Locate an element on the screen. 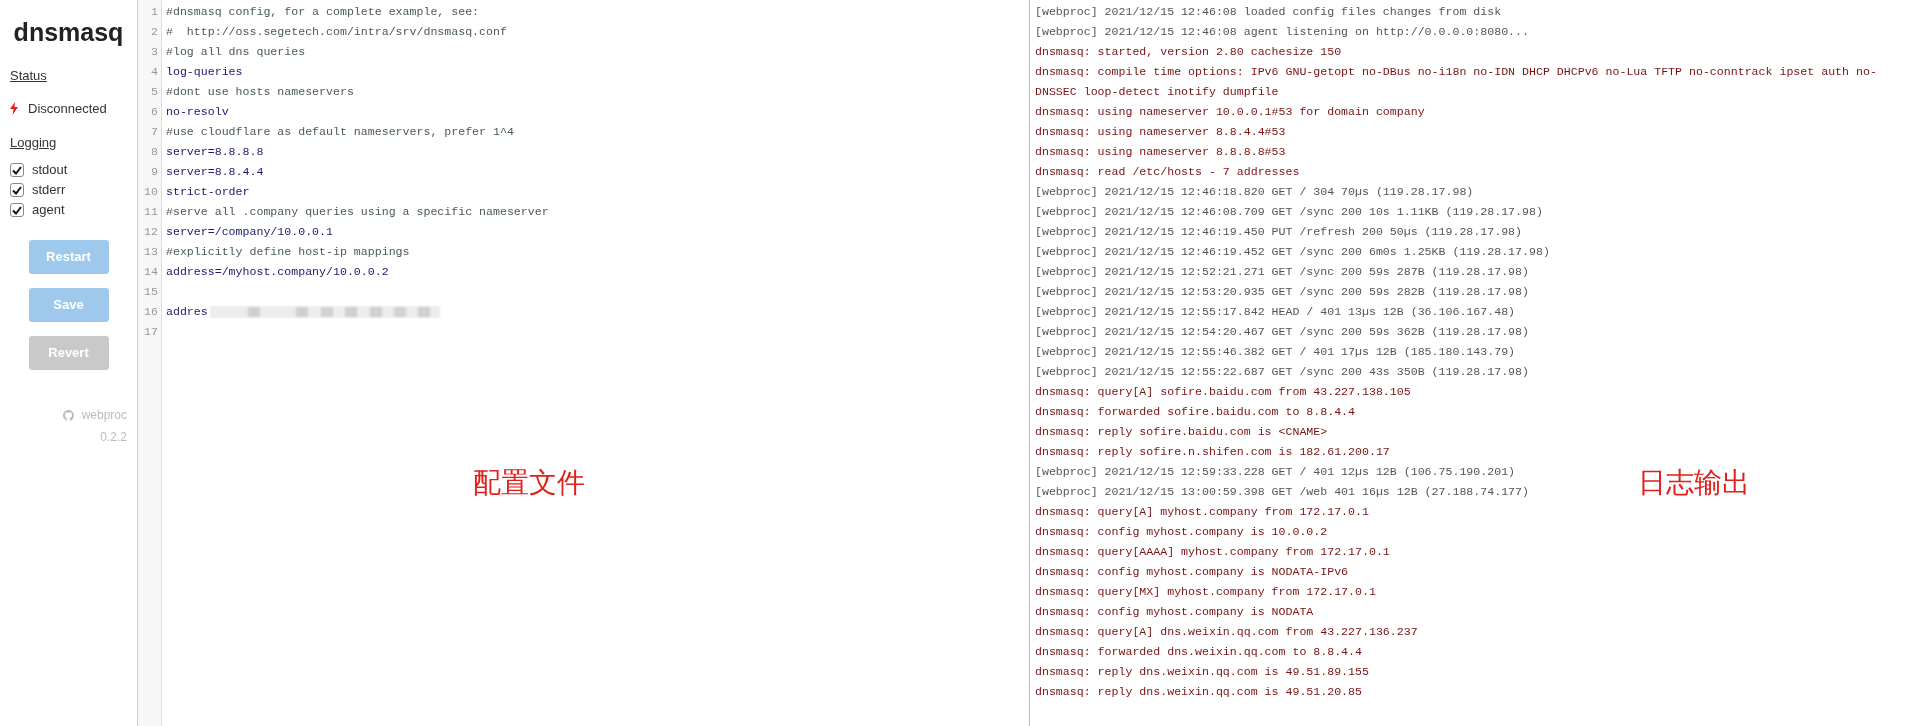 The image size is (1920, 726). annotation-label: 日志输出 is located at coordinates (1694, 483).